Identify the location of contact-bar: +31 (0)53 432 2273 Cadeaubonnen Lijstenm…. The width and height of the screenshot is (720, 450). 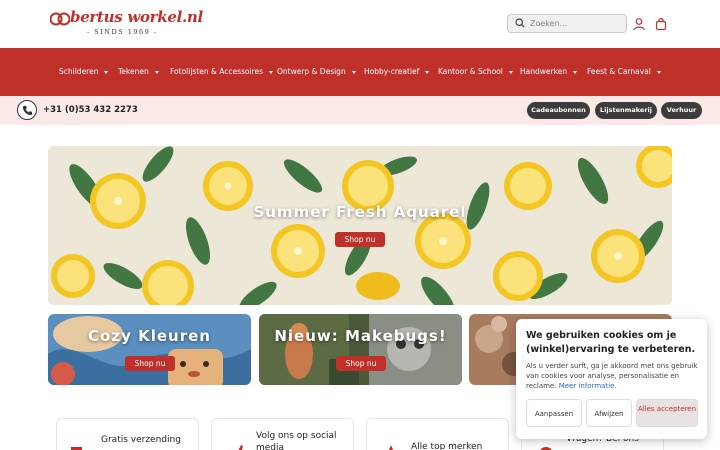
(360, 110).